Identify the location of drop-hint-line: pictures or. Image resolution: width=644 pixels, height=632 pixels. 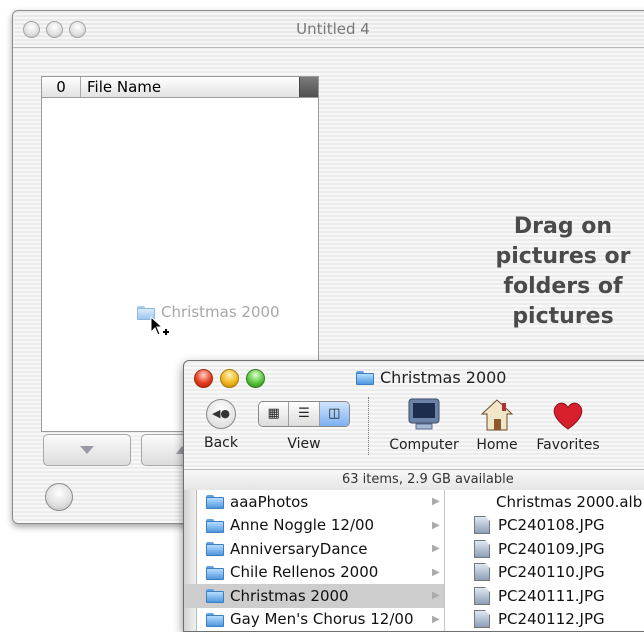
(563, 256).